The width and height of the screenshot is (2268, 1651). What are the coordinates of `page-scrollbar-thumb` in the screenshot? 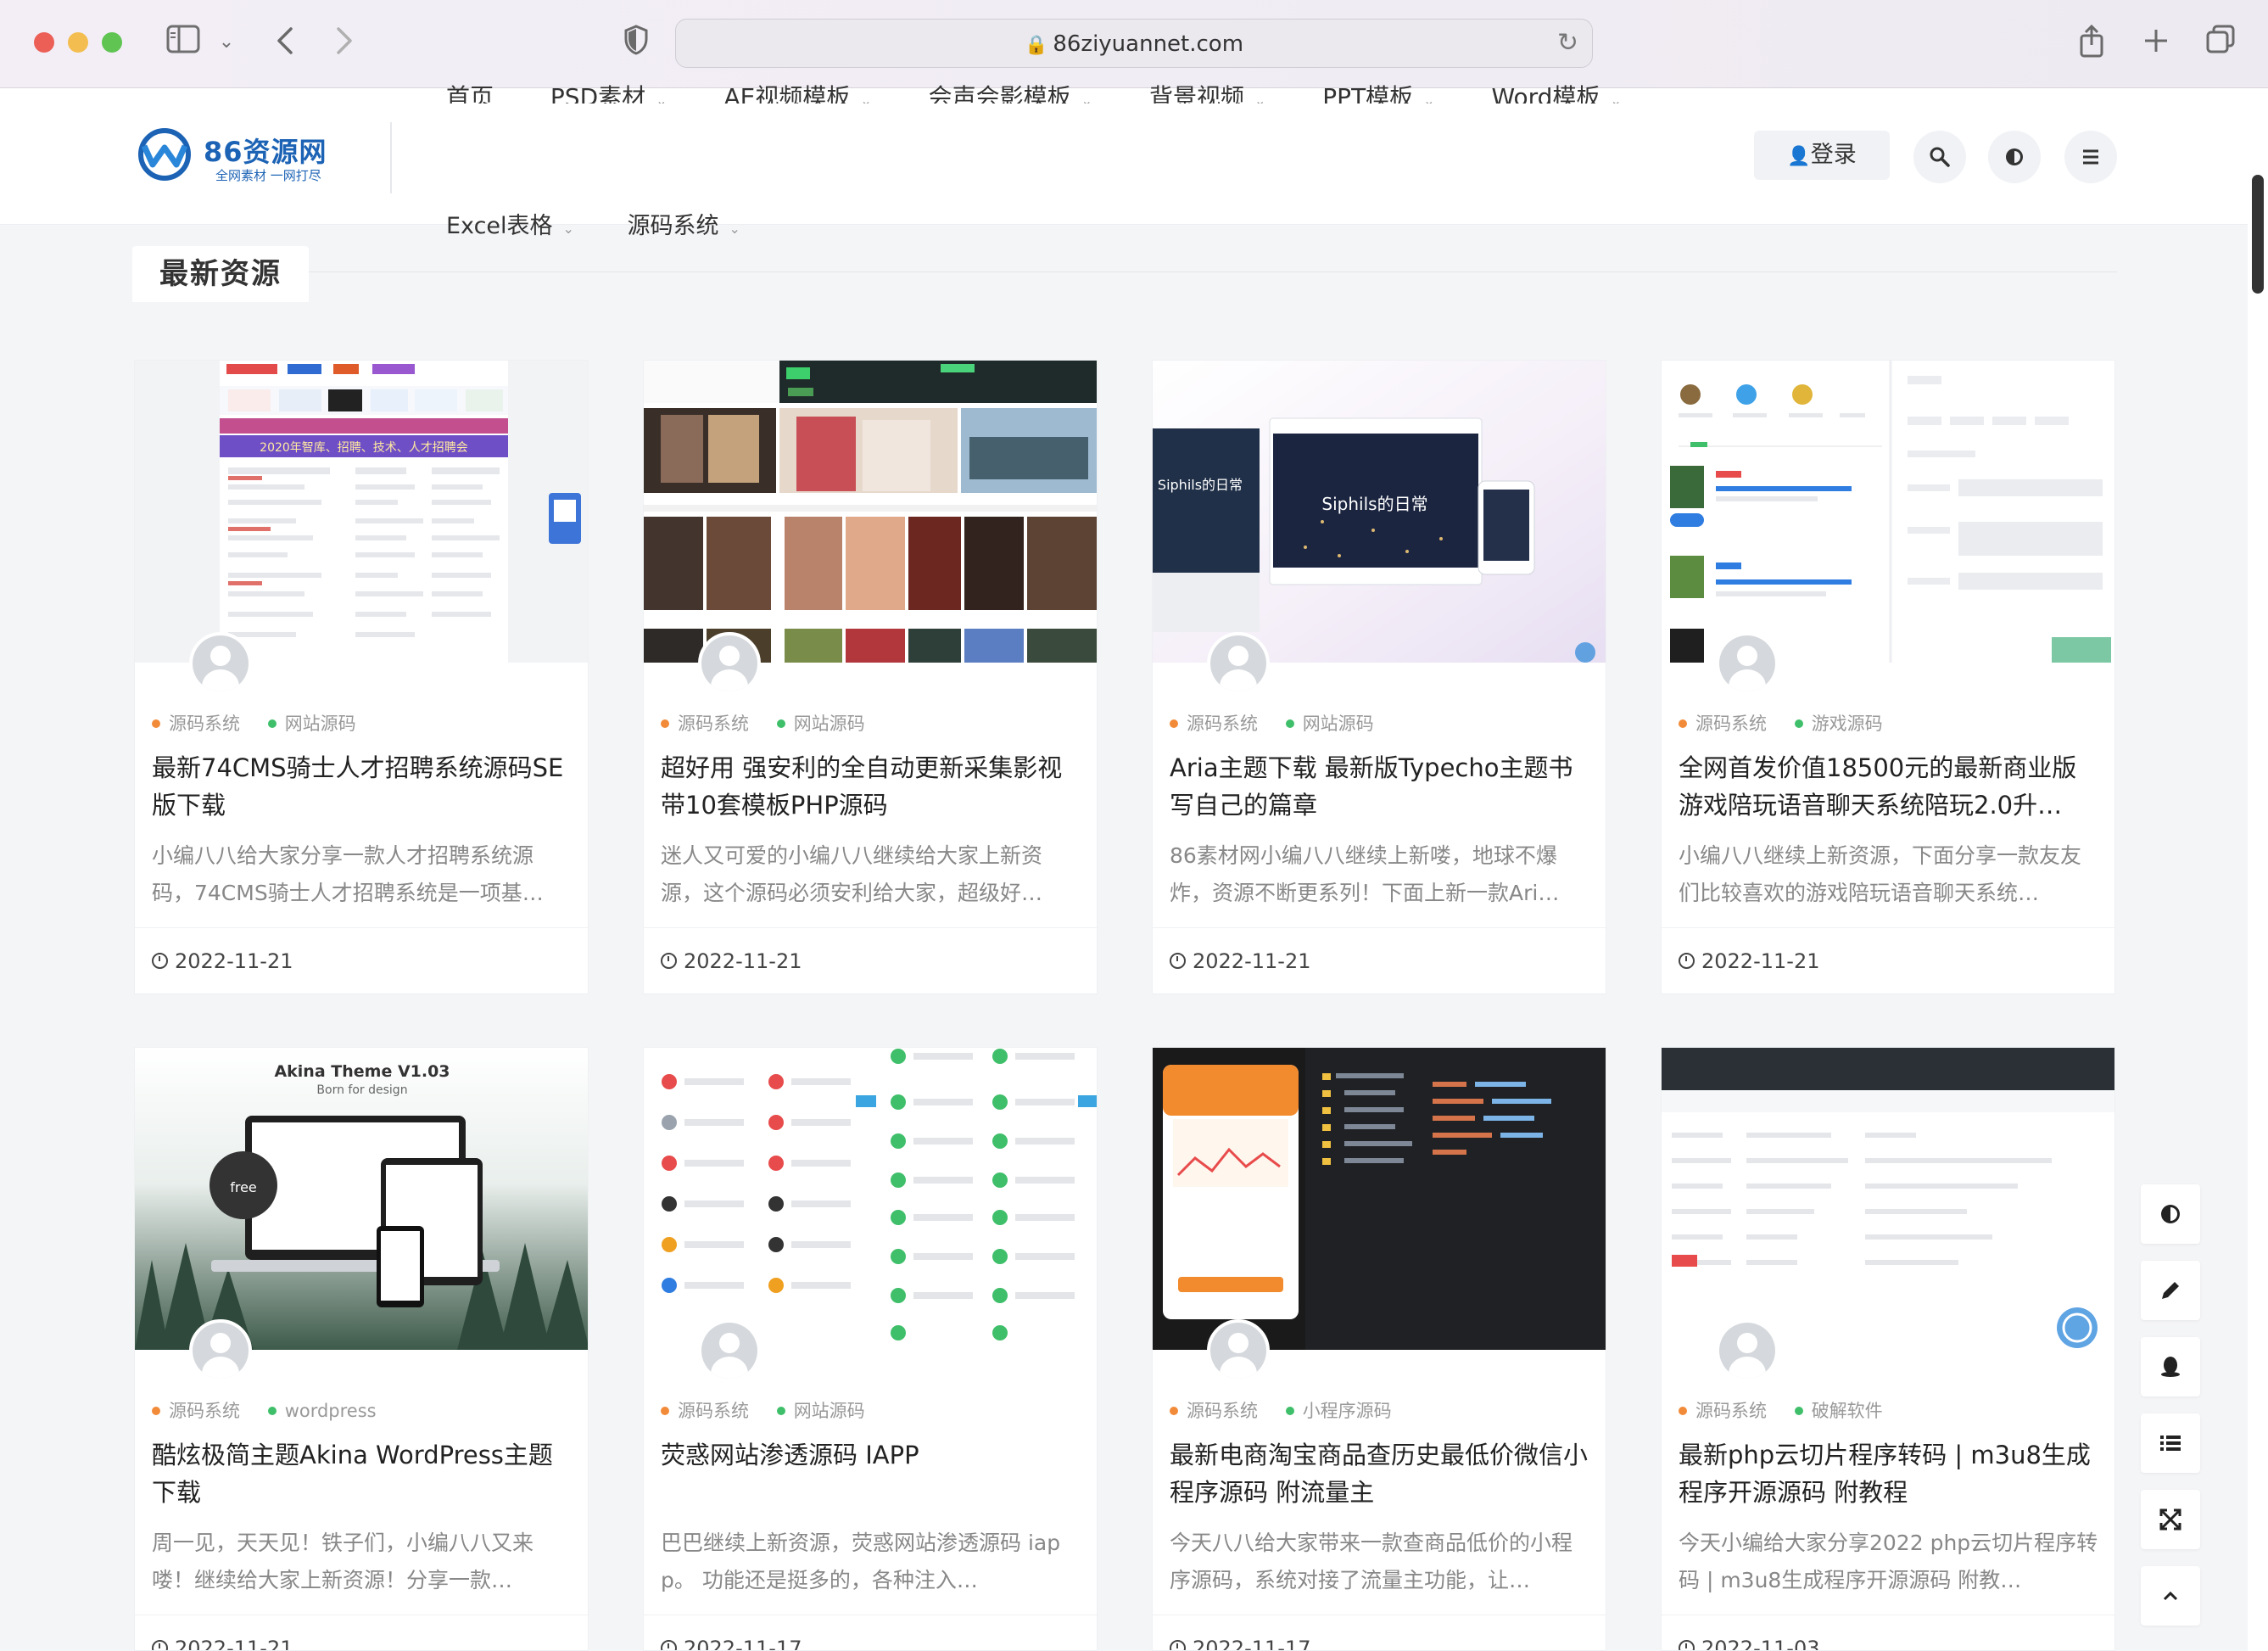 It's located at (2258, 235).